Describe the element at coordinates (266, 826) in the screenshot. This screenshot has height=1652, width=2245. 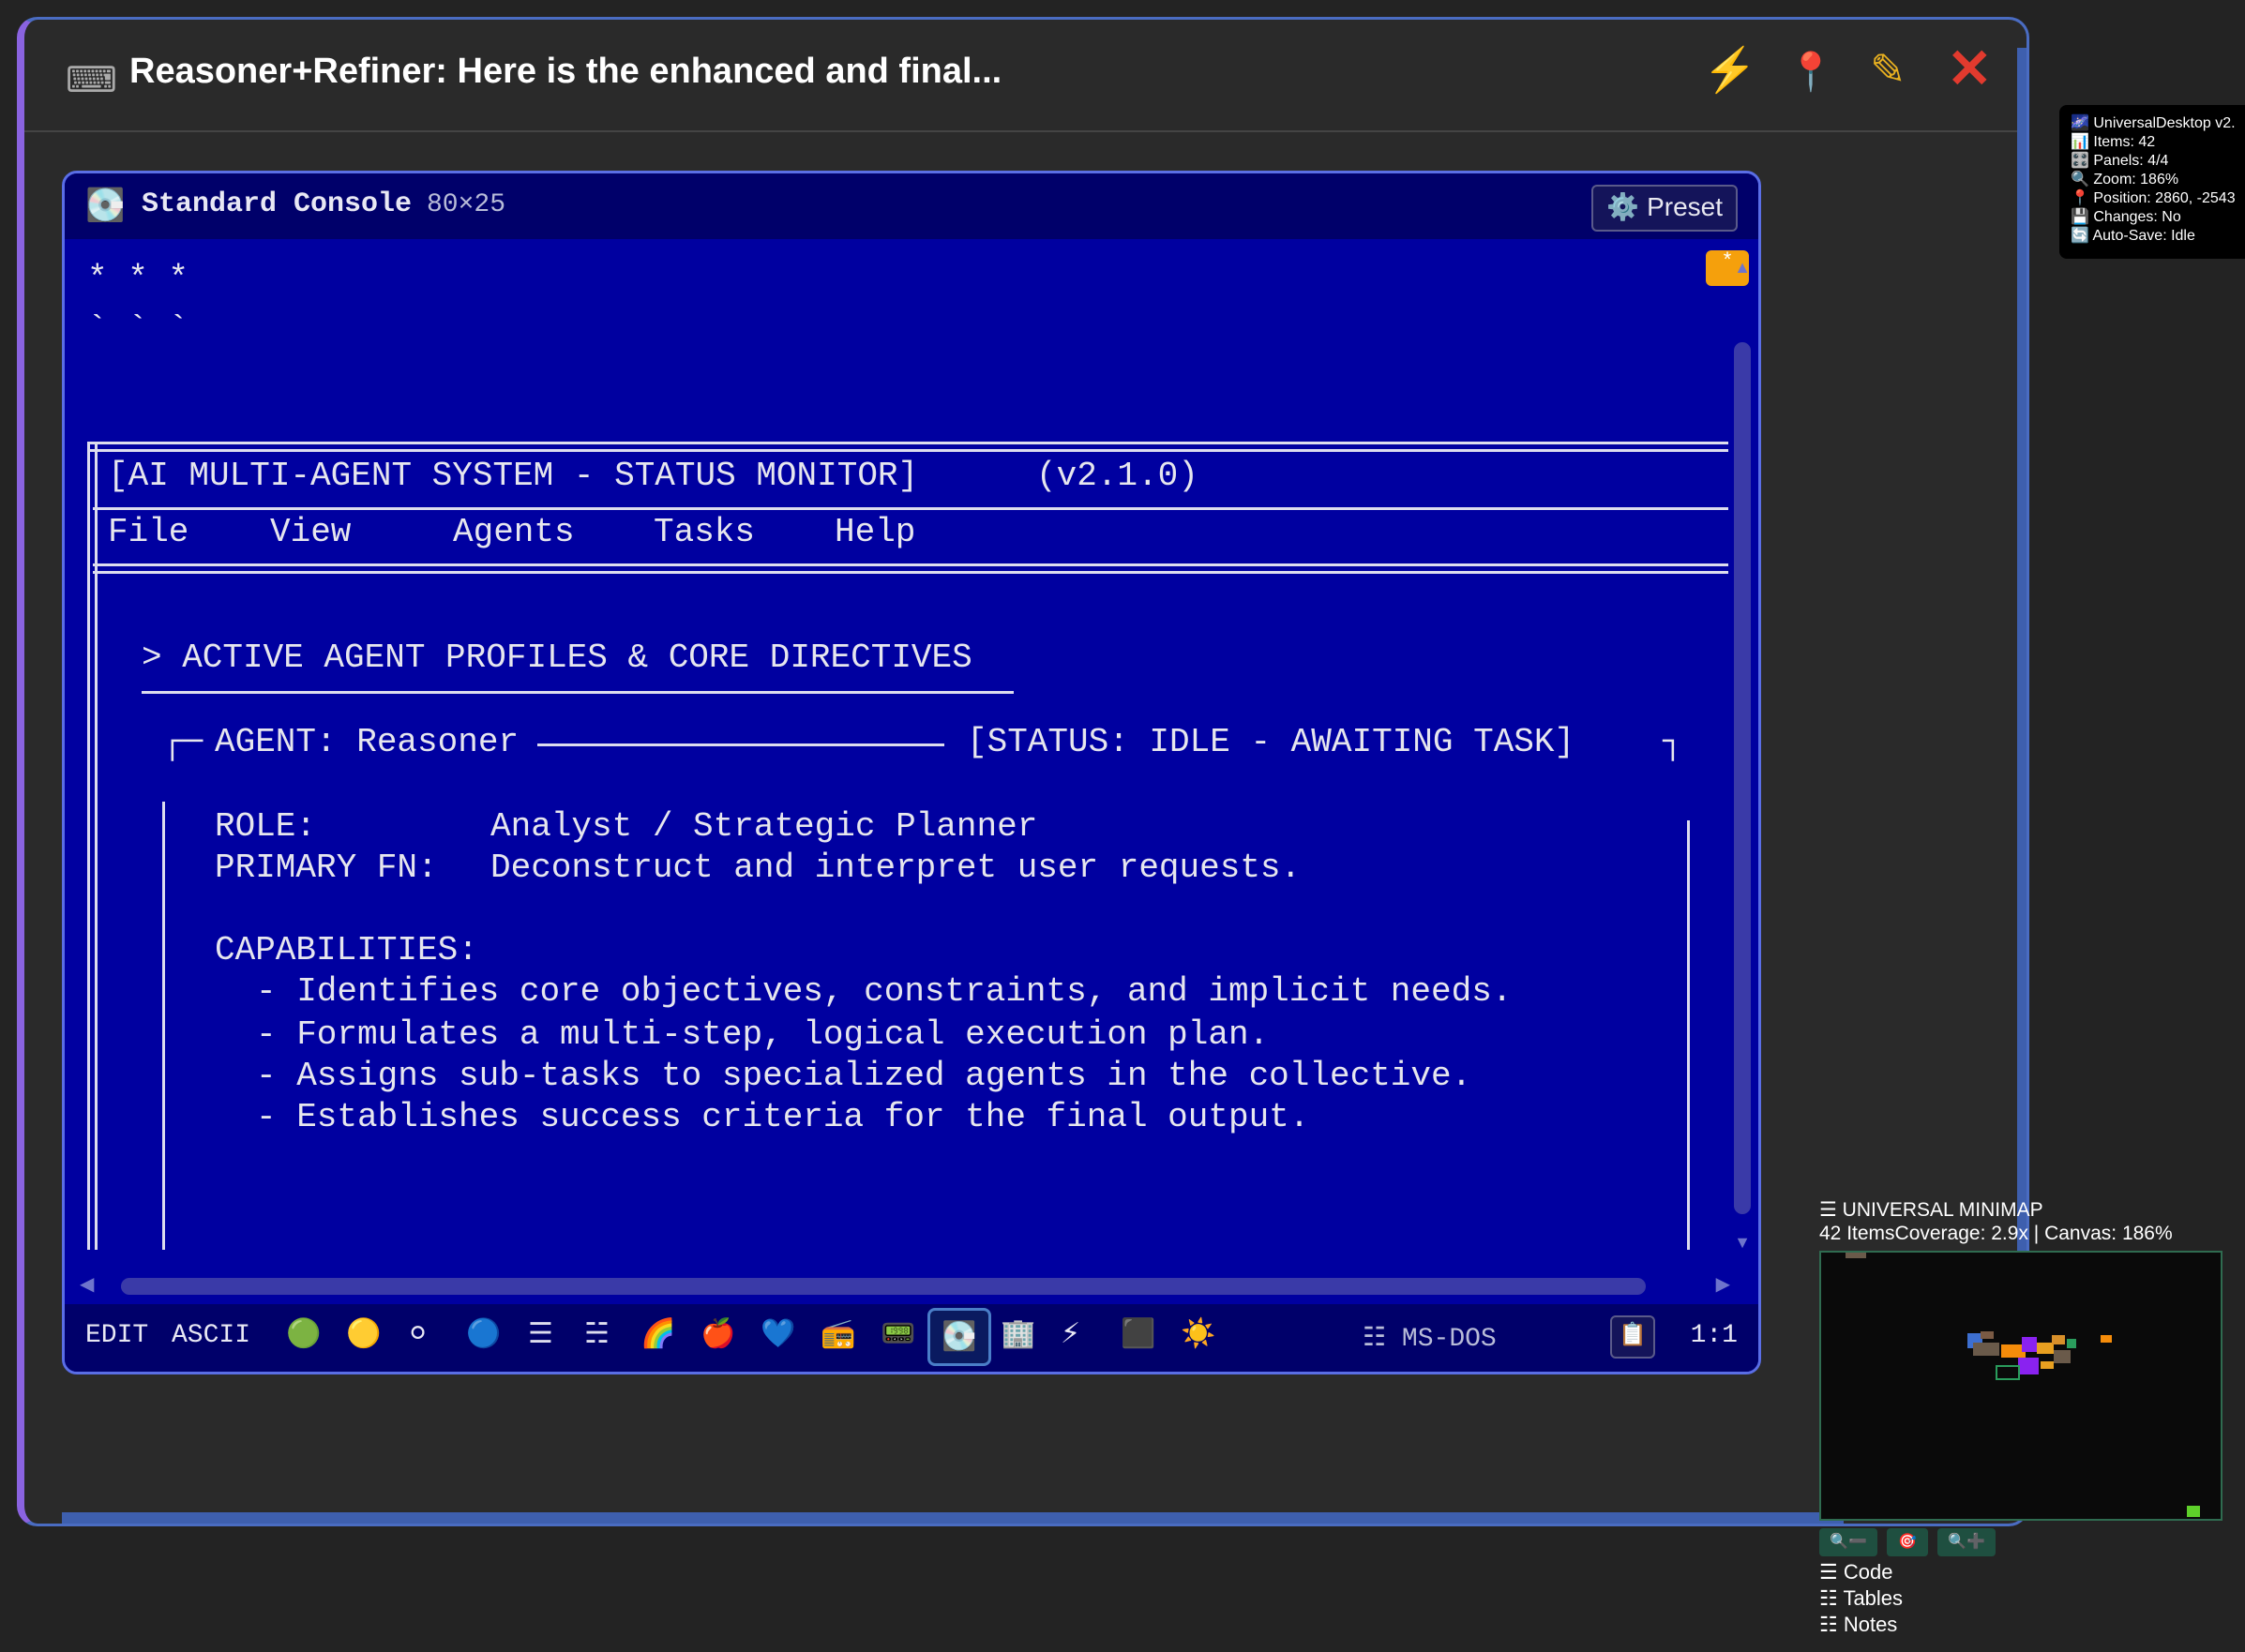
I see `role-label: ROLE:` at that location.